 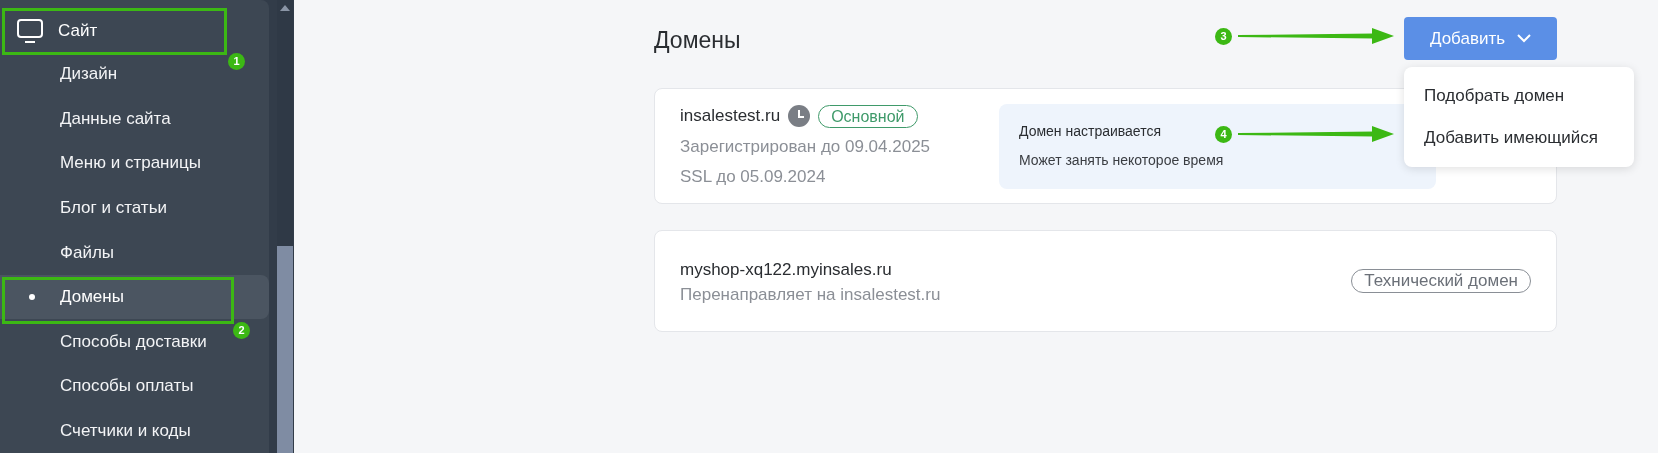 What do you see at coordinates (697, 40) in the screenshot?
I see `page-title: Домены` at bounding box center [697, 40].